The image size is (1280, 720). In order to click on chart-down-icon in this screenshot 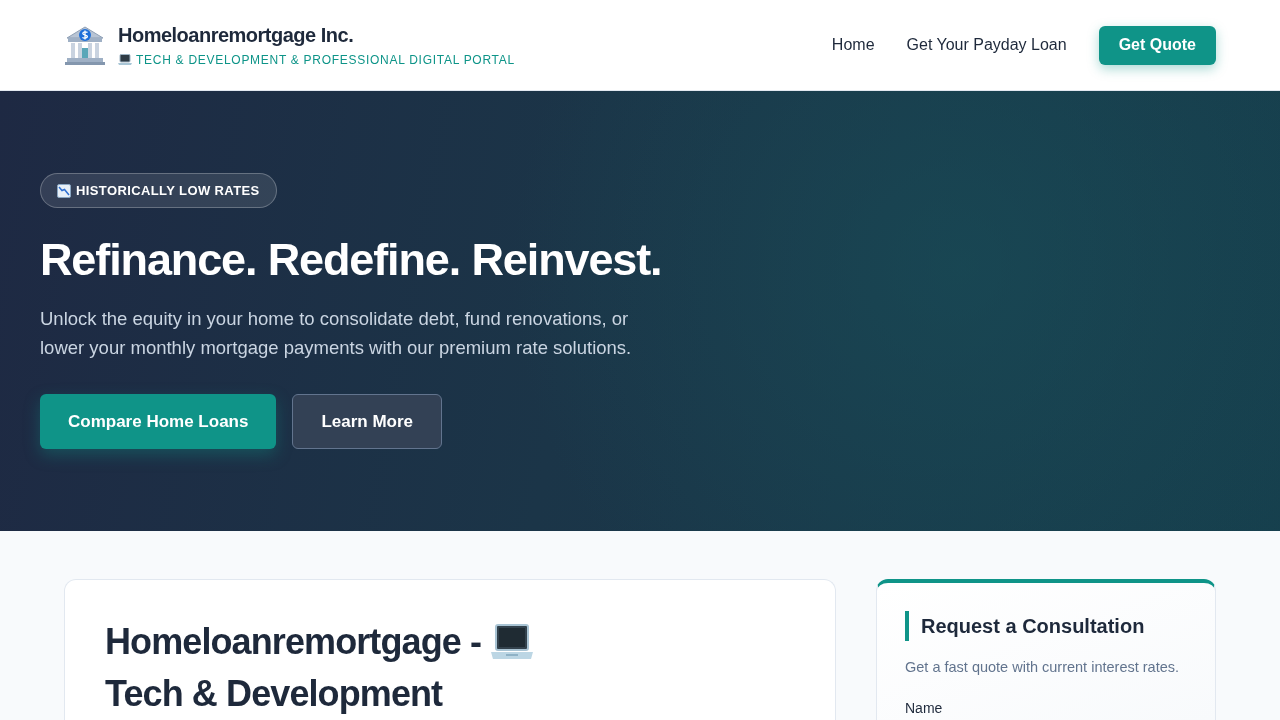, I will do `click(64, 190)`.